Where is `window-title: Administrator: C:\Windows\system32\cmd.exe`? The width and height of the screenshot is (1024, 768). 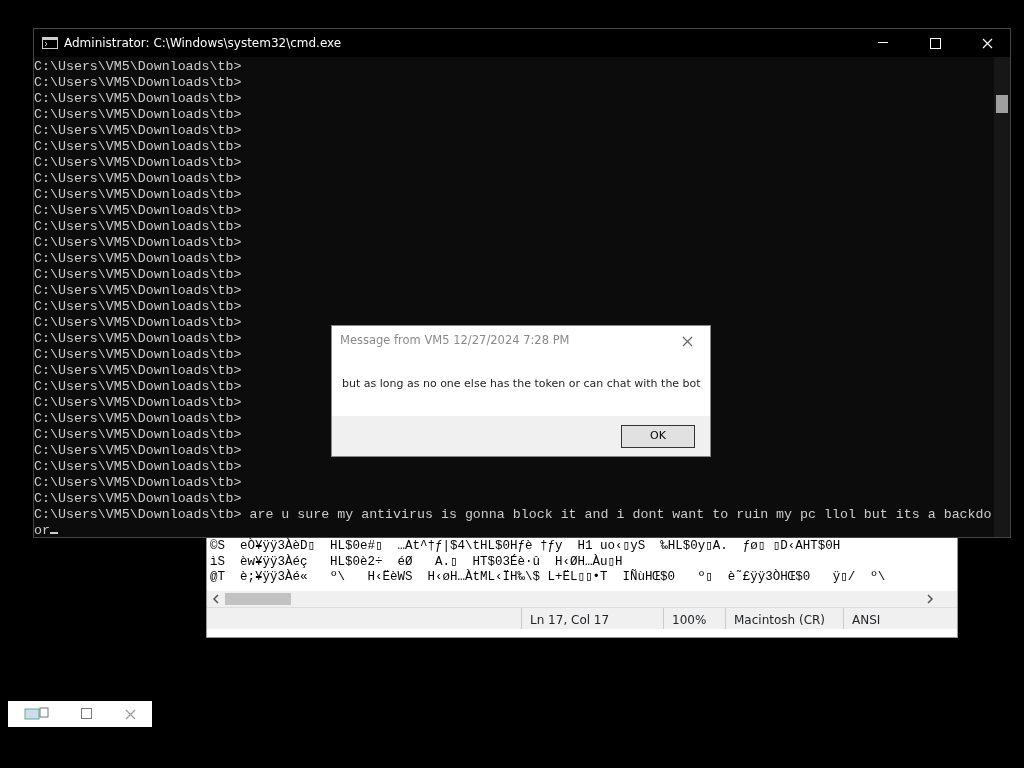
window-title: Administrator: C:\Windows\system32\cmd.exe is located at coordinates (203, 43).